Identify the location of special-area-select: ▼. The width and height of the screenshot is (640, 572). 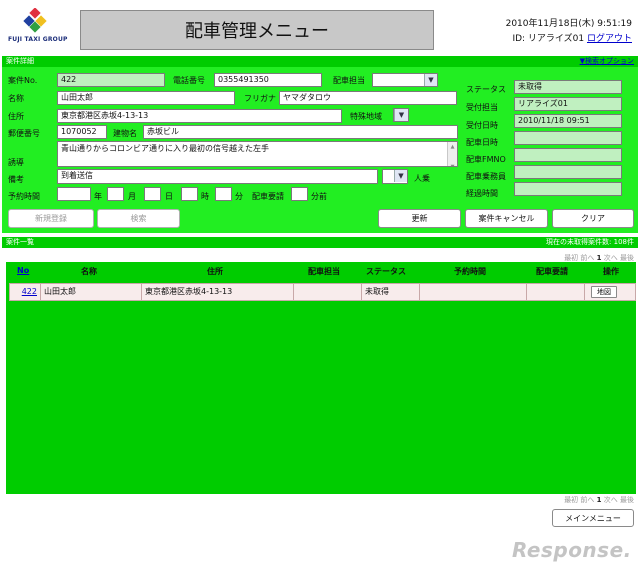
(401, 115).